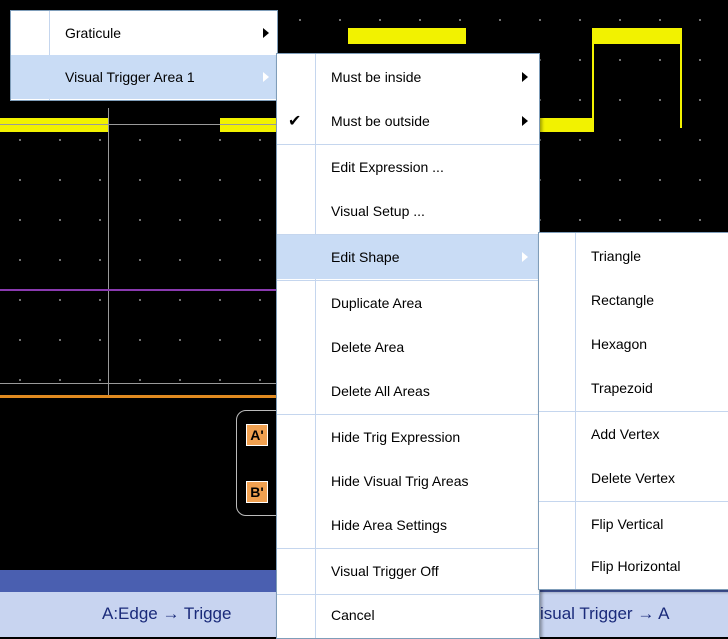  I want to click on menu-item-visual-trigger-area-1: Visual Trigger Area 1, so click(144, 77).